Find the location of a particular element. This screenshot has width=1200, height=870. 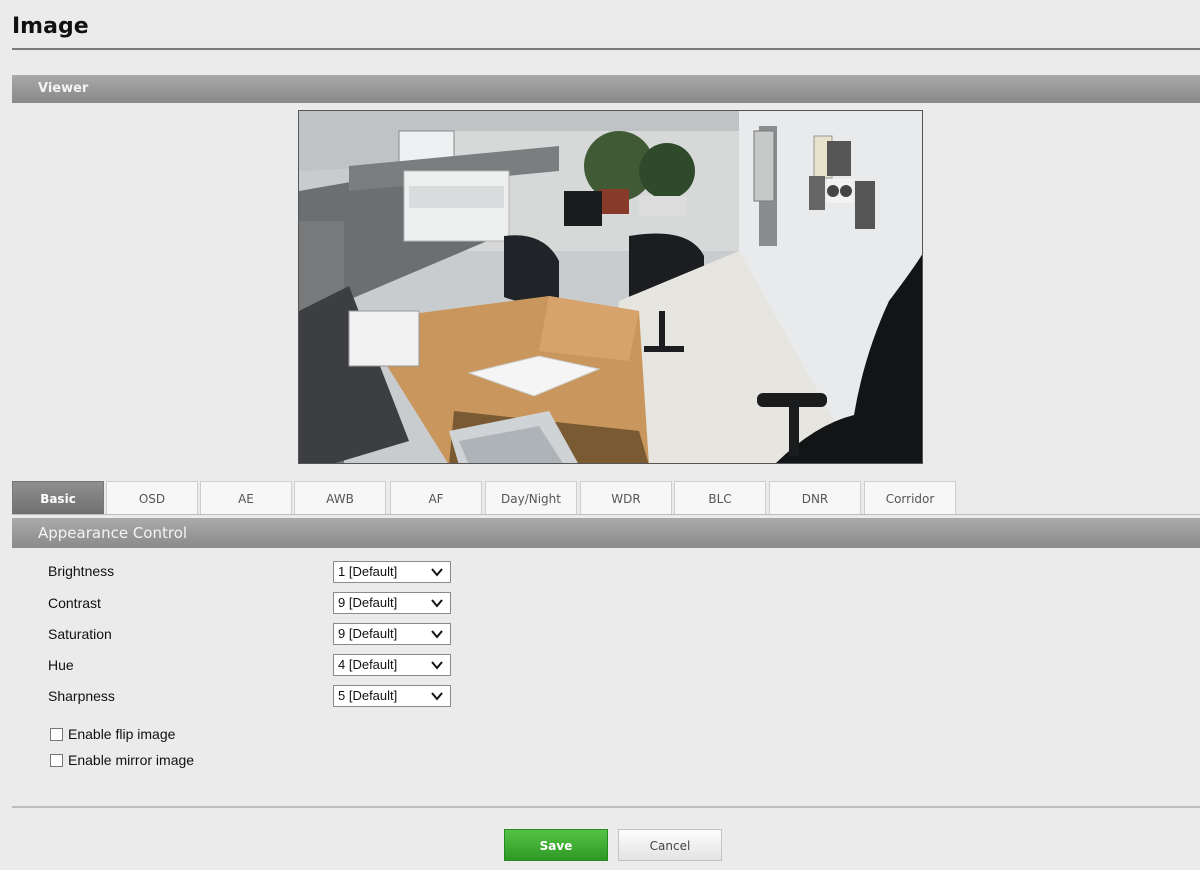

saturation-label: Saturation is located at coordinates (80, 634).